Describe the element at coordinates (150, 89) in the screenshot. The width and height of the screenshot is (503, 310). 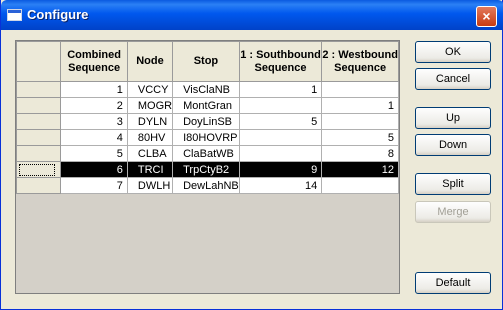
I see `node-cell: VCCY` at that location.